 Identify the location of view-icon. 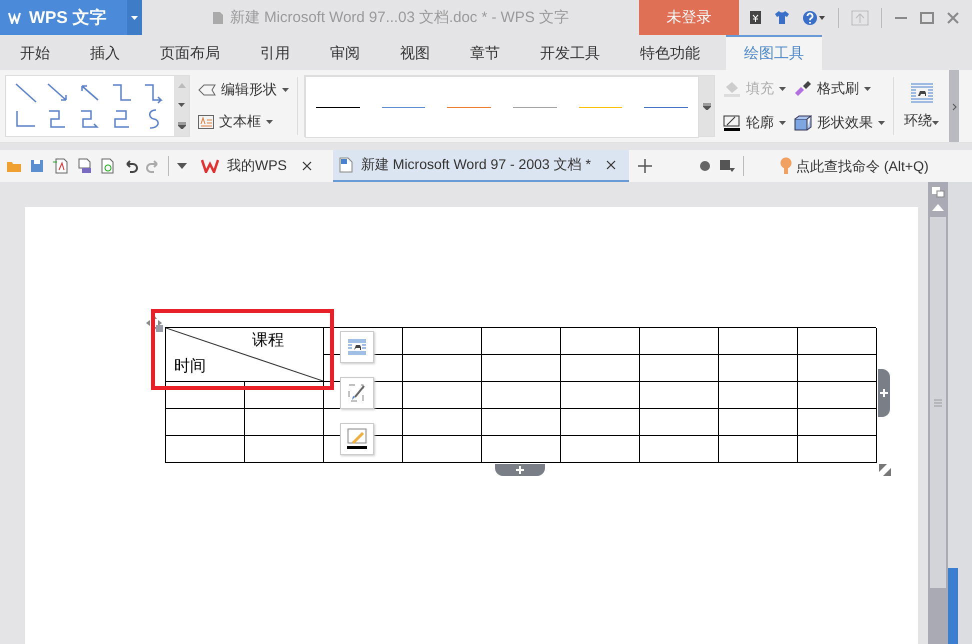
(938, 192).